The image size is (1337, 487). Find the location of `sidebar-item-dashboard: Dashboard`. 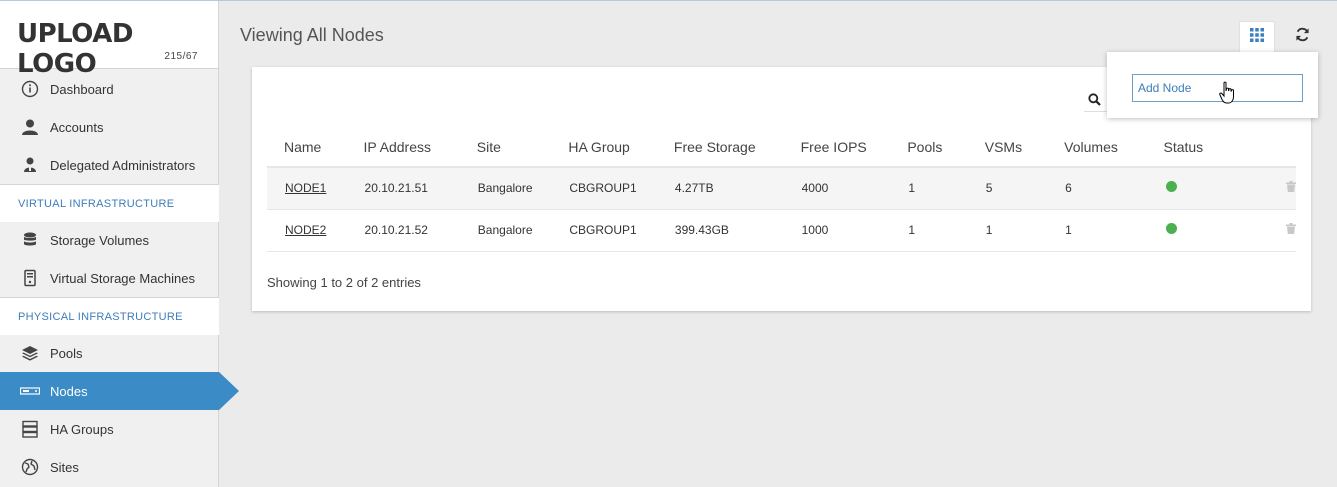

sidebar-item-dashboard: Dashboard is located at coordinates (109, 89).